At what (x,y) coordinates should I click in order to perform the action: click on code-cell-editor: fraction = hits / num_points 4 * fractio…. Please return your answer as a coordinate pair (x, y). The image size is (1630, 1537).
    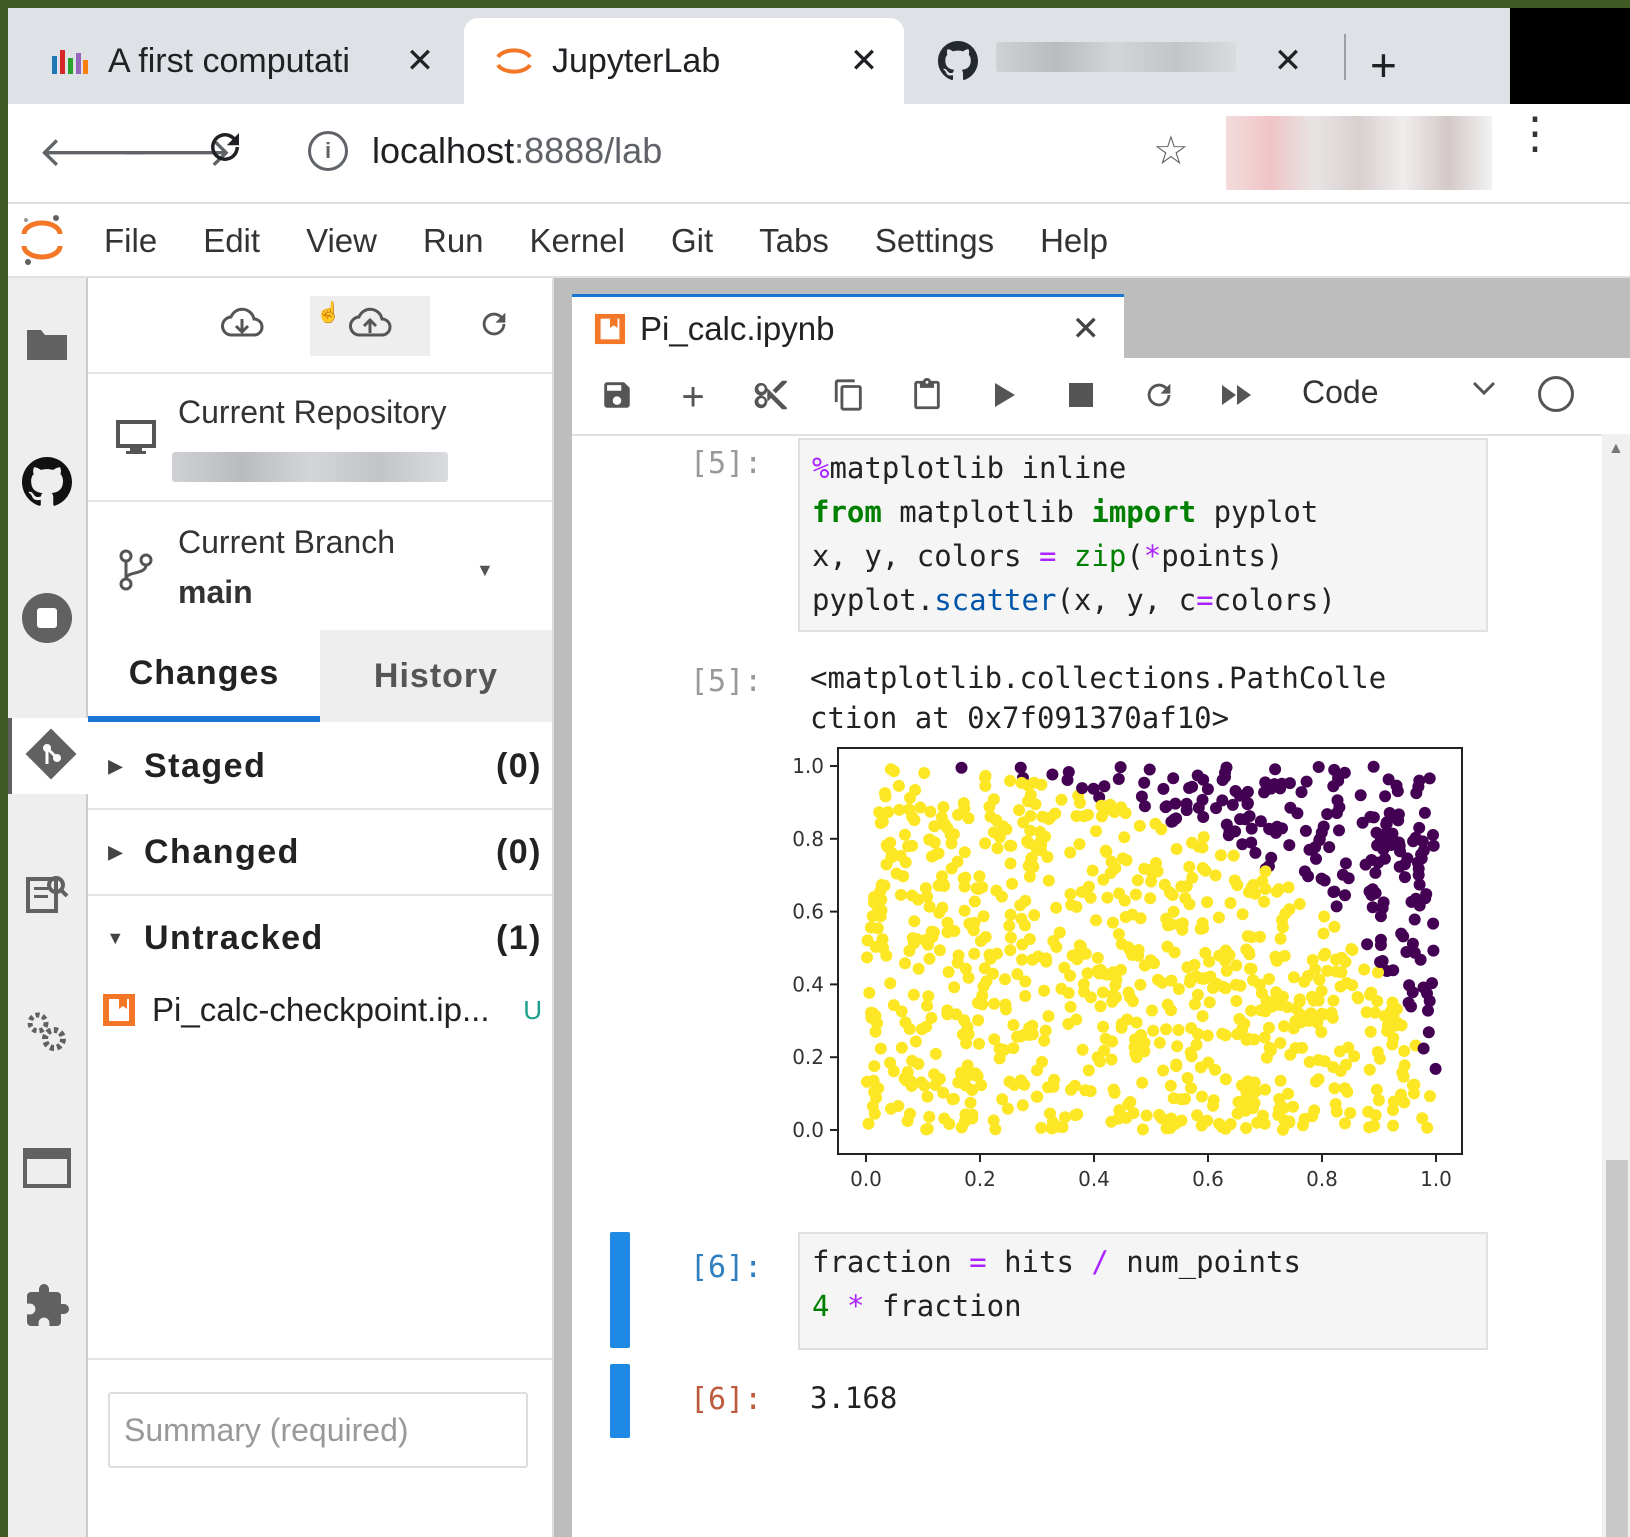
    Looking at the image, I should click on (1143, 1291).